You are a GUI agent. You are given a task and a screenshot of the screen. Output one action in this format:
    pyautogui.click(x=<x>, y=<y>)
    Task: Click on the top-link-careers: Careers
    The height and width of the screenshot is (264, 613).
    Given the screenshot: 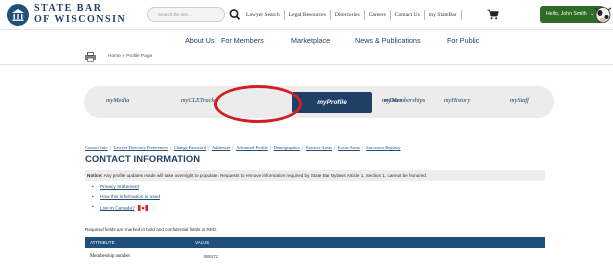 What is the action you would take?
    pyautogui.click(x=377, y=15)
    